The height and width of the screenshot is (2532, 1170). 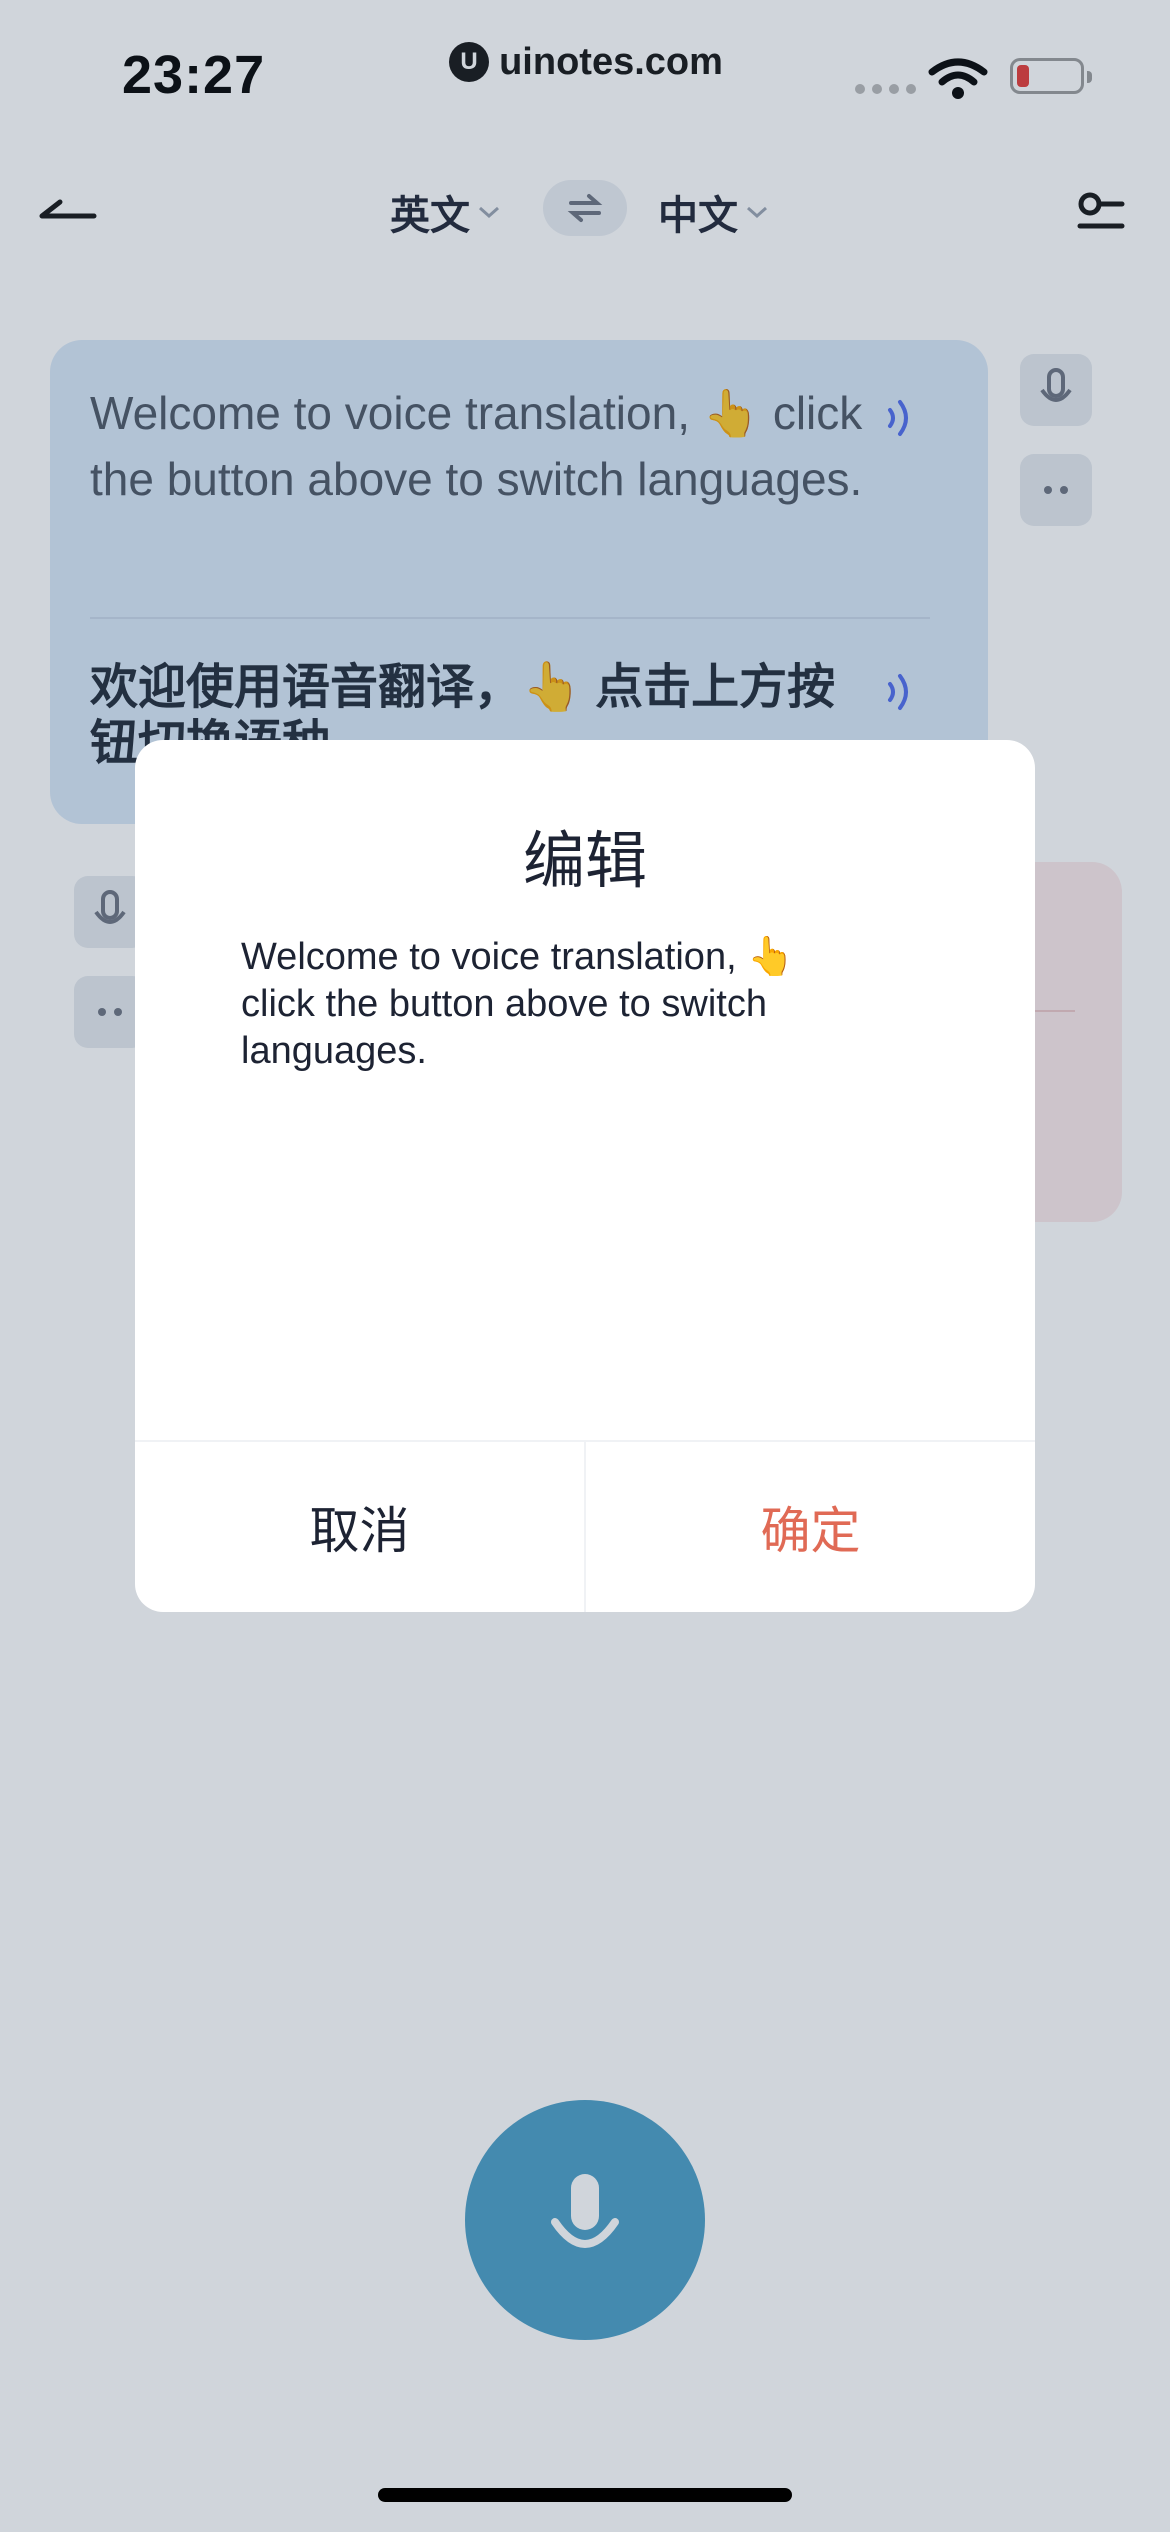 What do you see at coordinates (810, 1527) in the screenshot?
I see `confirm-button: 确定` at bounding box center [810, 1527].